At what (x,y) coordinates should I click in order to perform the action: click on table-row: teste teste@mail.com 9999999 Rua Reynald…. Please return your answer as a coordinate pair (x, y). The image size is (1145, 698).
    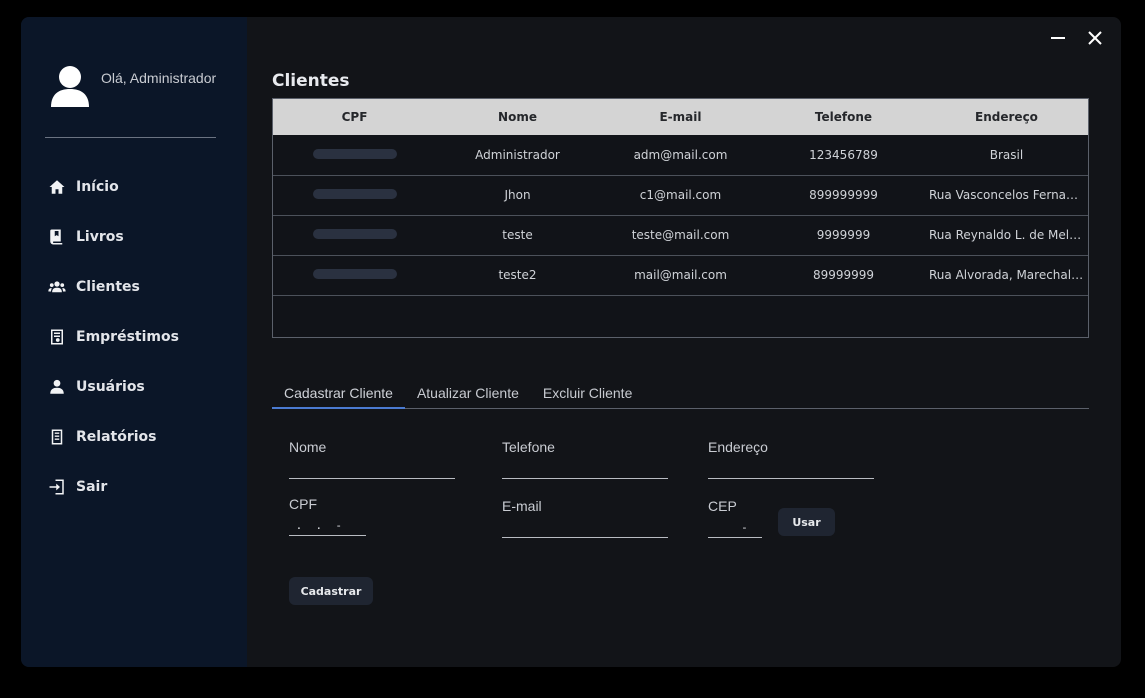
    Looking at the image, I should click on (680, 235).